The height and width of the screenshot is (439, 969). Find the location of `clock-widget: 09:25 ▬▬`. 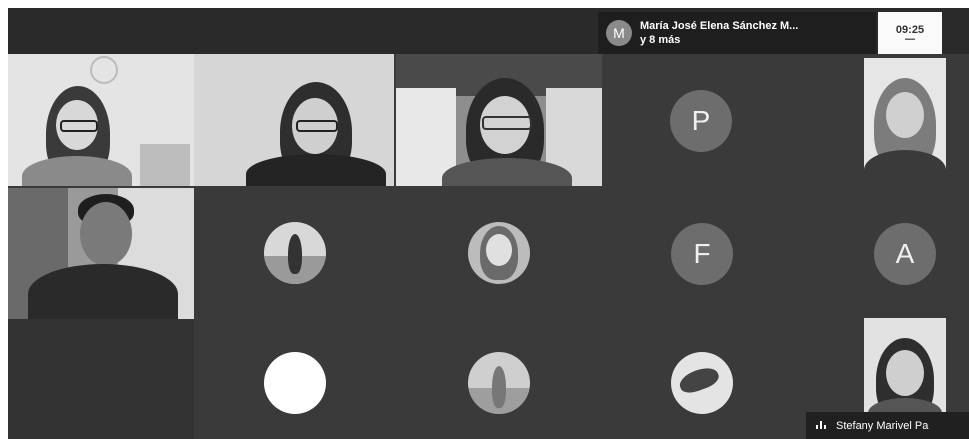

clock-widget: 09:25 ▬▬ is located at coordinates (910, 33).